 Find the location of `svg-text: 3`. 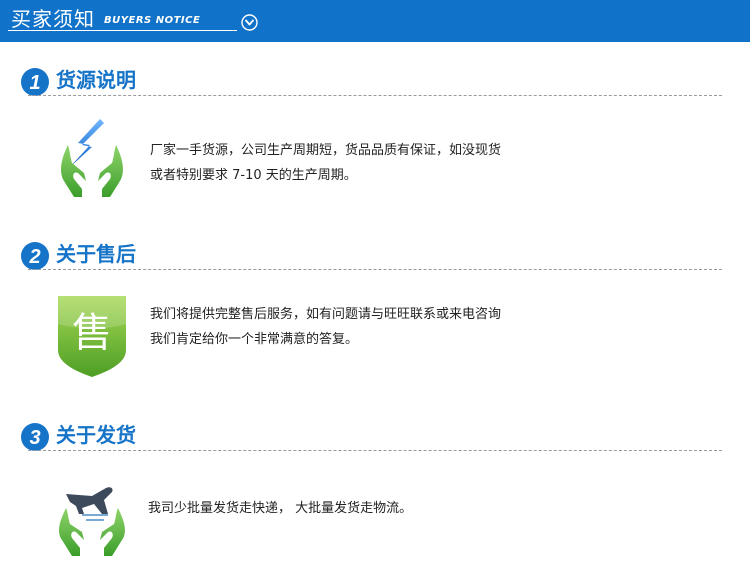

svg-text: 3 is located at coordinates (34, 438).